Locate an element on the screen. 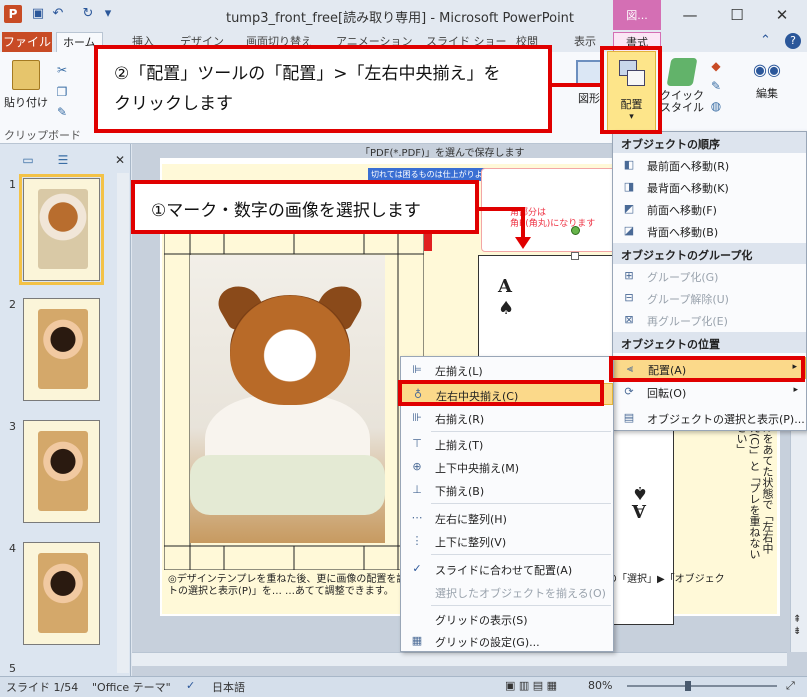 The height and width of the screenshot is (697, 807). slides-tab-icon: ▭ is located at coordinates (28, 160).